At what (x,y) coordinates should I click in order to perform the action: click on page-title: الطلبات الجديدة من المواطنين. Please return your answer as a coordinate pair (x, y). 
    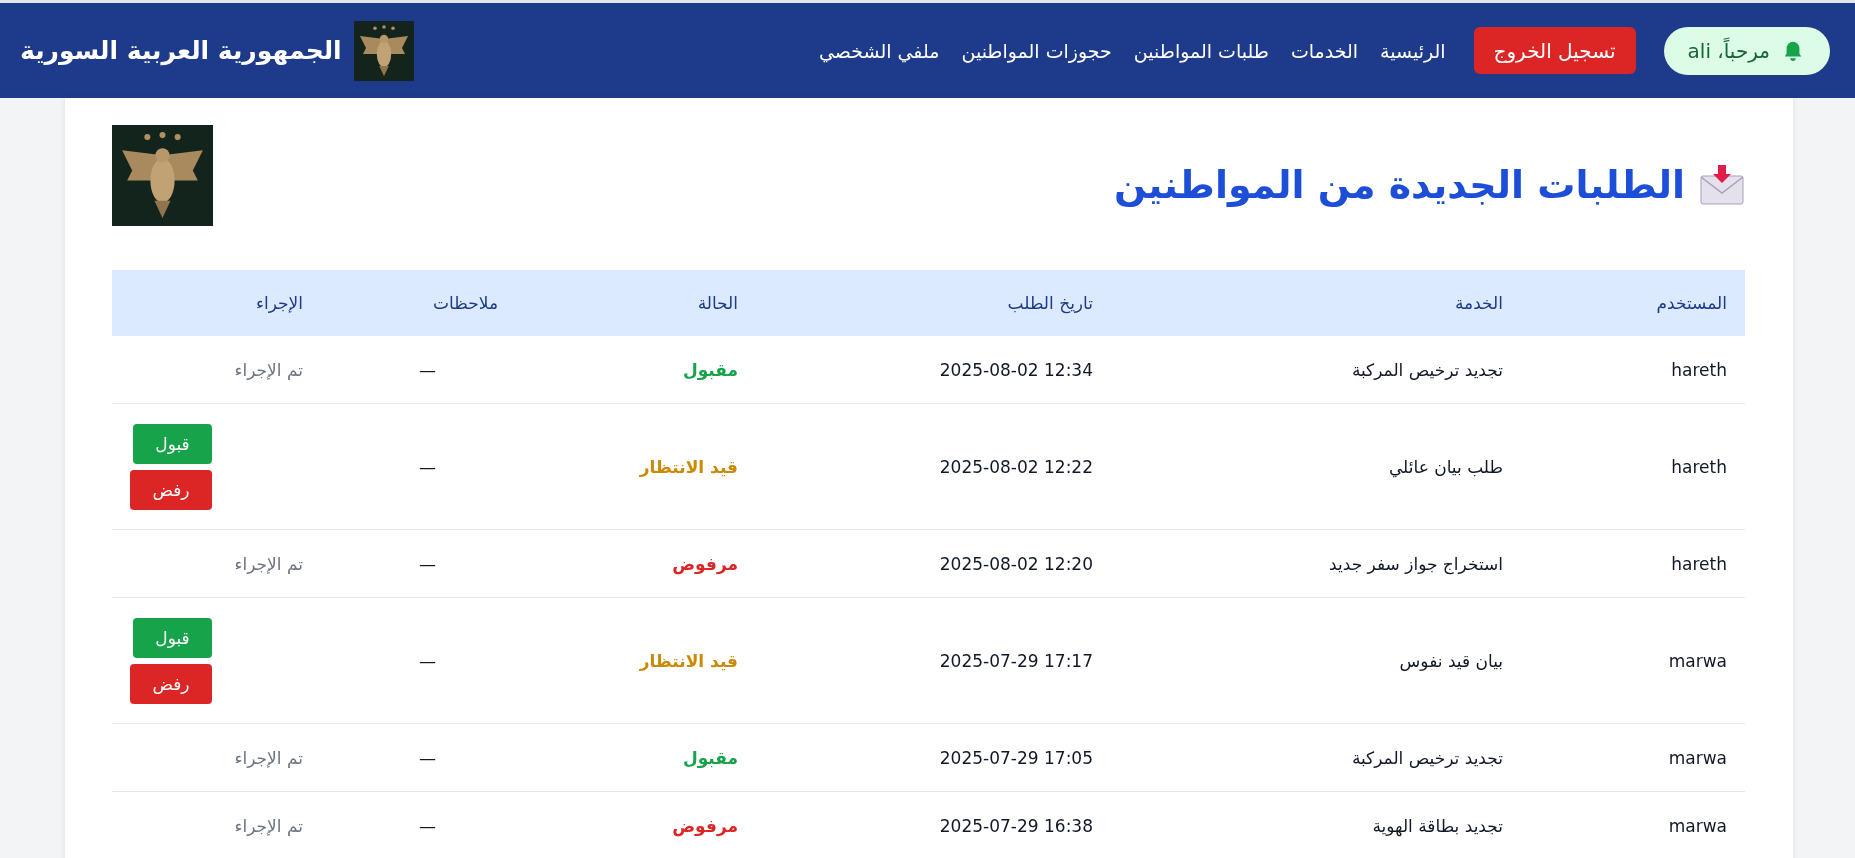
    Looking at the image, I should click on (1399, 185).